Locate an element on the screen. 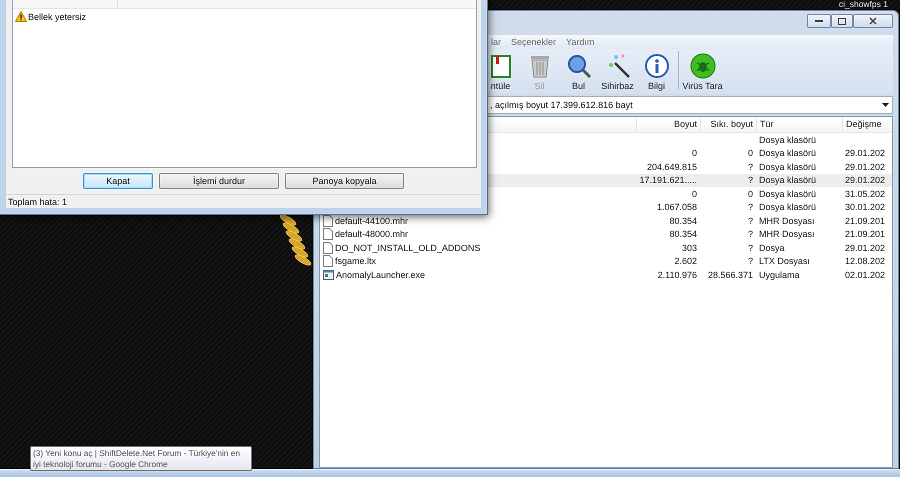 This screenshot has width=900, height=477. minimize-icon is located at coordinates (819, 21).